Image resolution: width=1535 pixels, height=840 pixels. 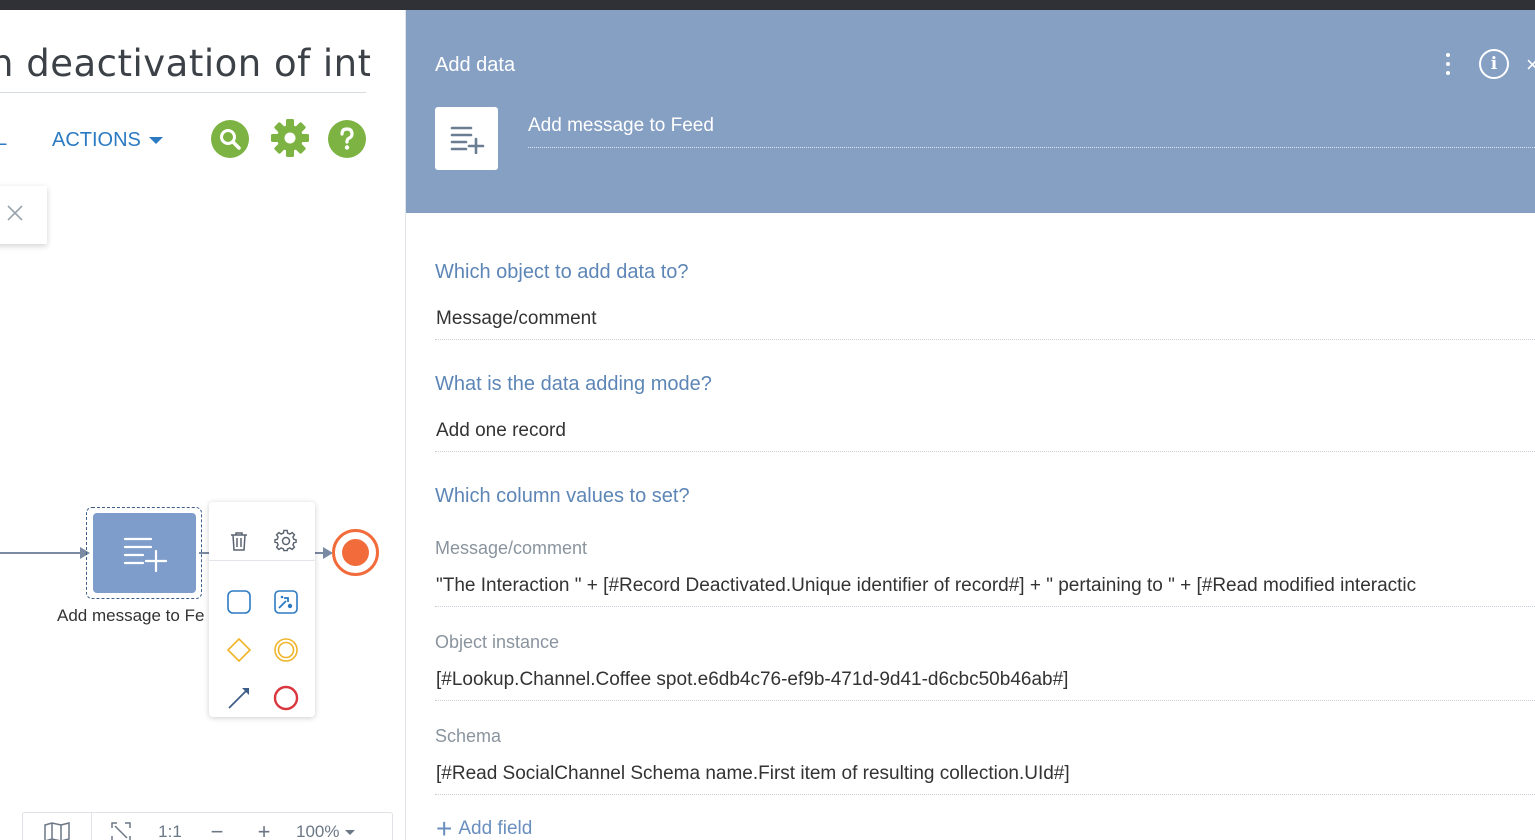 I want to click on end-event-fill, so click(x=355, y=552).